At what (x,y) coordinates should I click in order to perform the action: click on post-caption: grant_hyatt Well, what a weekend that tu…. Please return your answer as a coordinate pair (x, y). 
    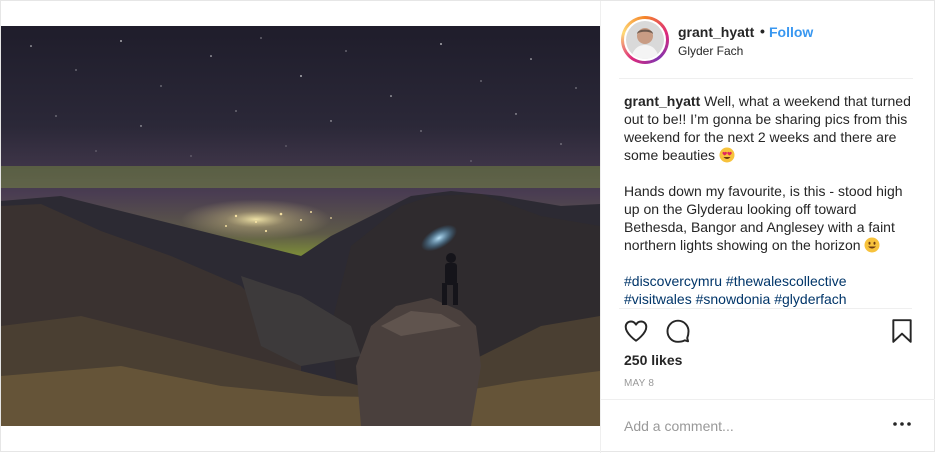
    Looking at the image, I should click on (770, 200).